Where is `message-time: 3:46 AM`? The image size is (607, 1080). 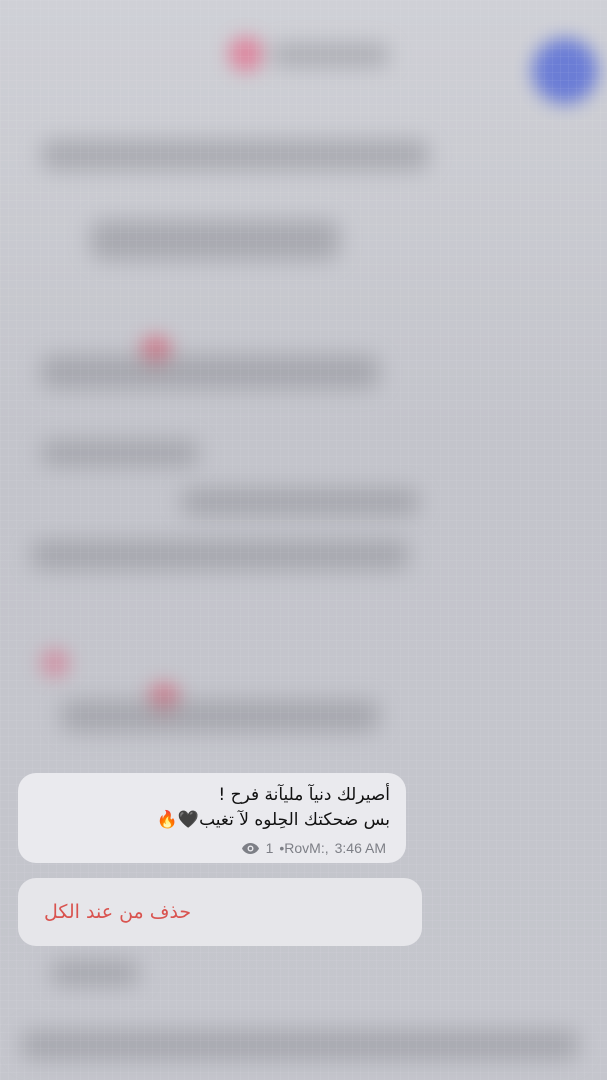 message-time: 3:46 AM is located at coordinates (360, 848).